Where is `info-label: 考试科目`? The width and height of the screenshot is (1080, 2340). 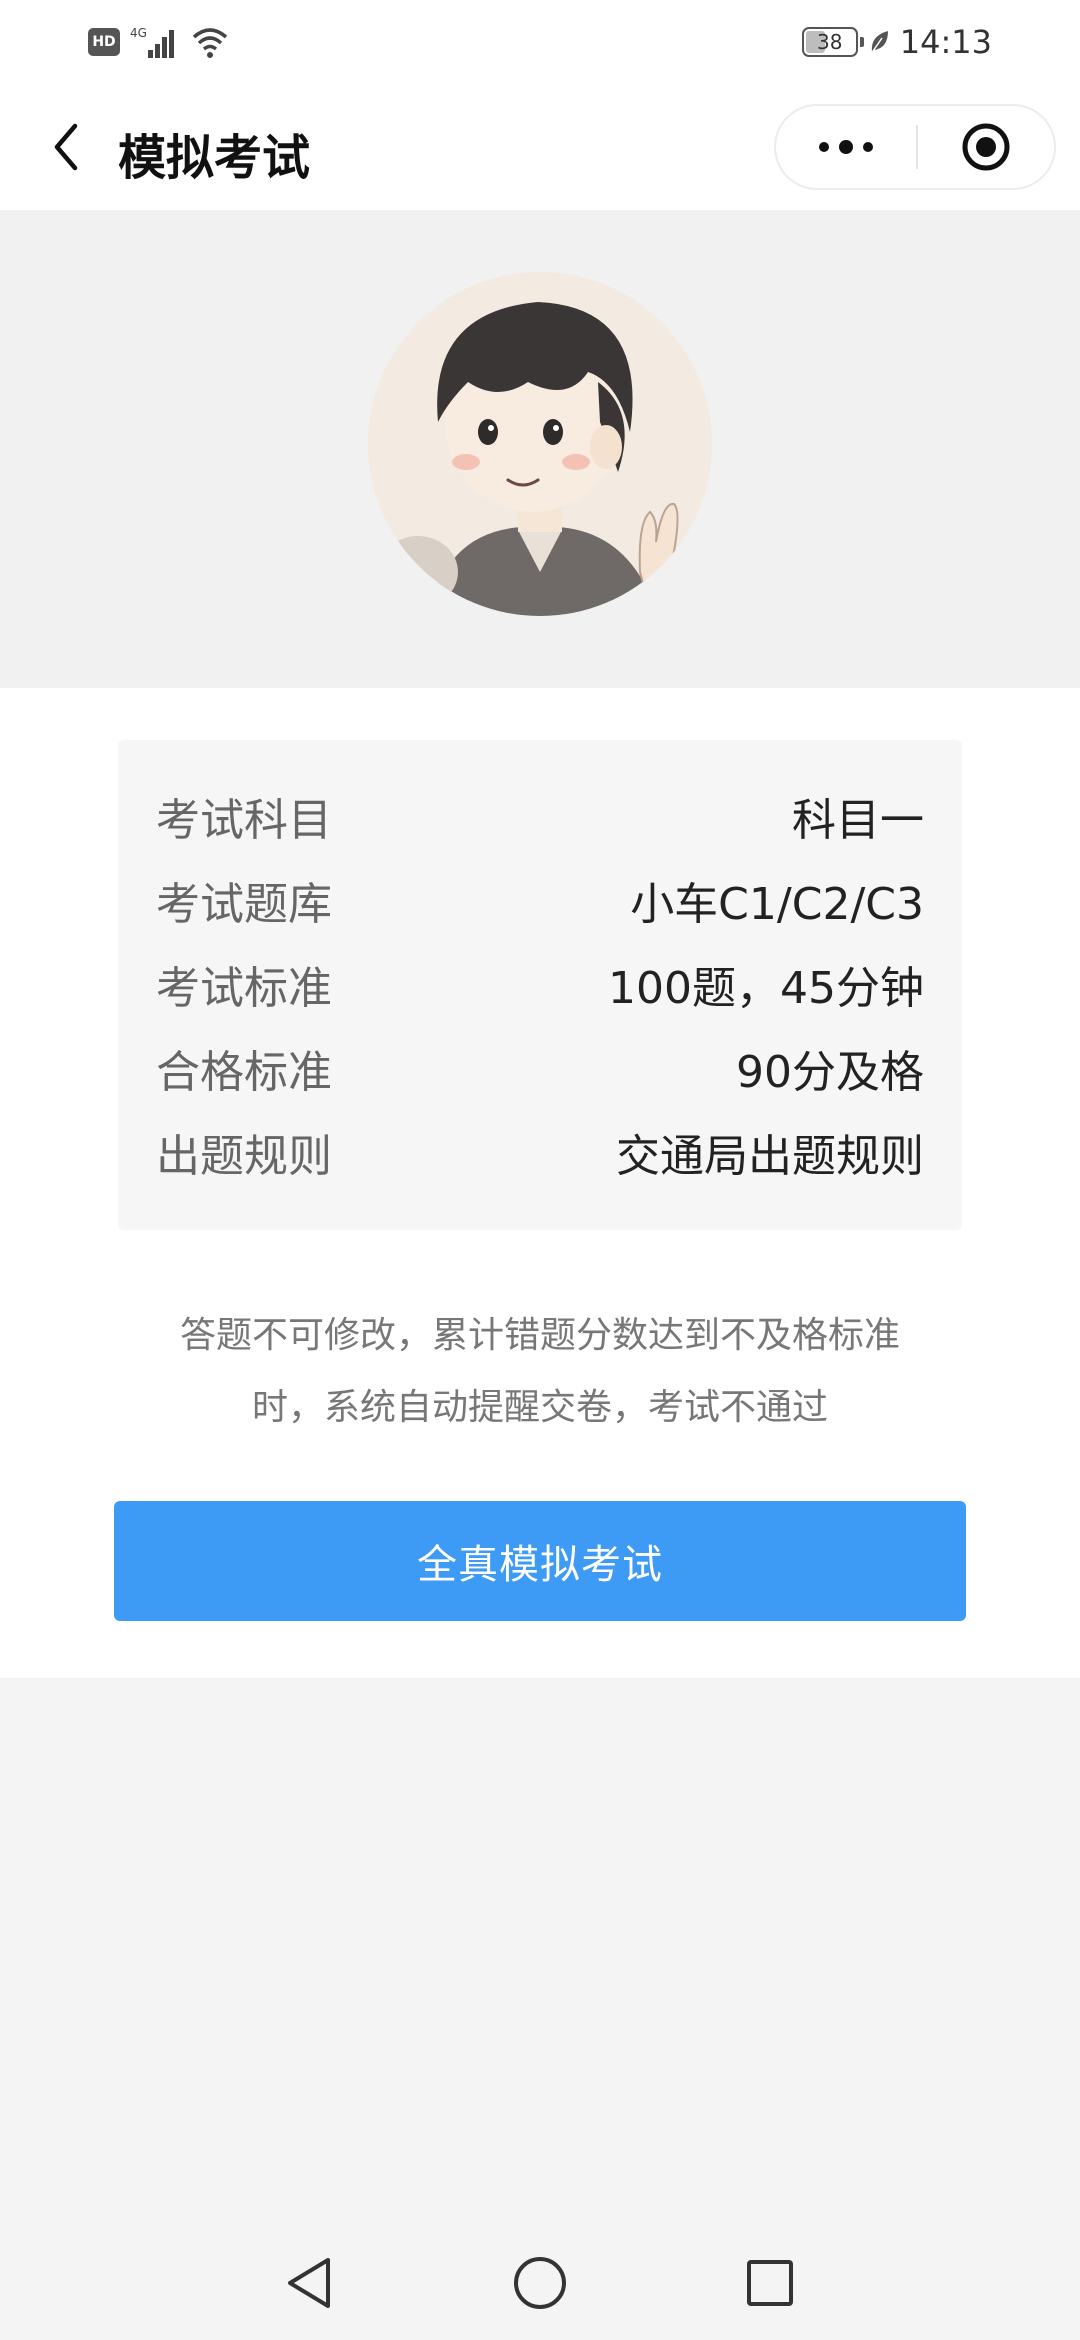
info-label: 考试科目 is located at coordinates (244, 820).